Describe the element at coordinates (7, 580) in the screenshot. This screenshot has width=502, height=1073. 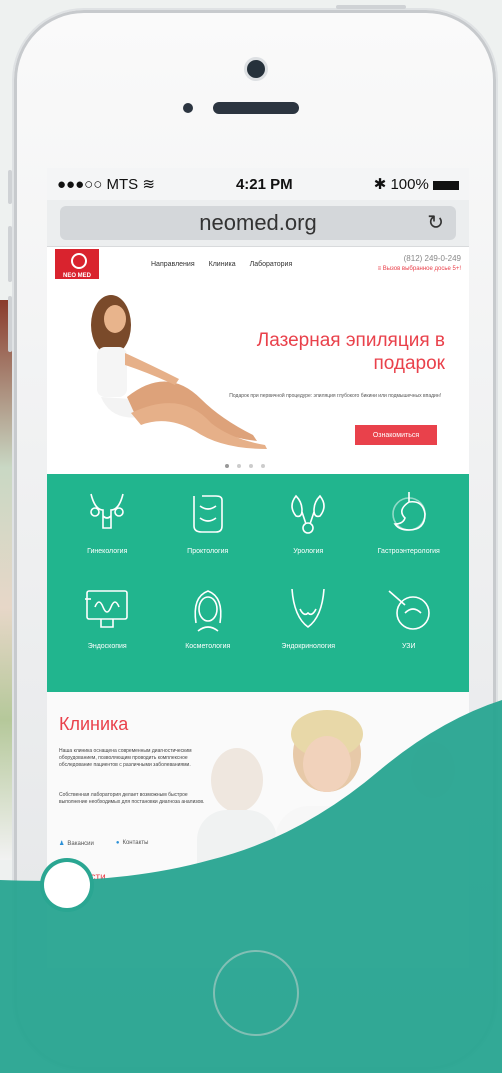
I see `background-edge` at that location.